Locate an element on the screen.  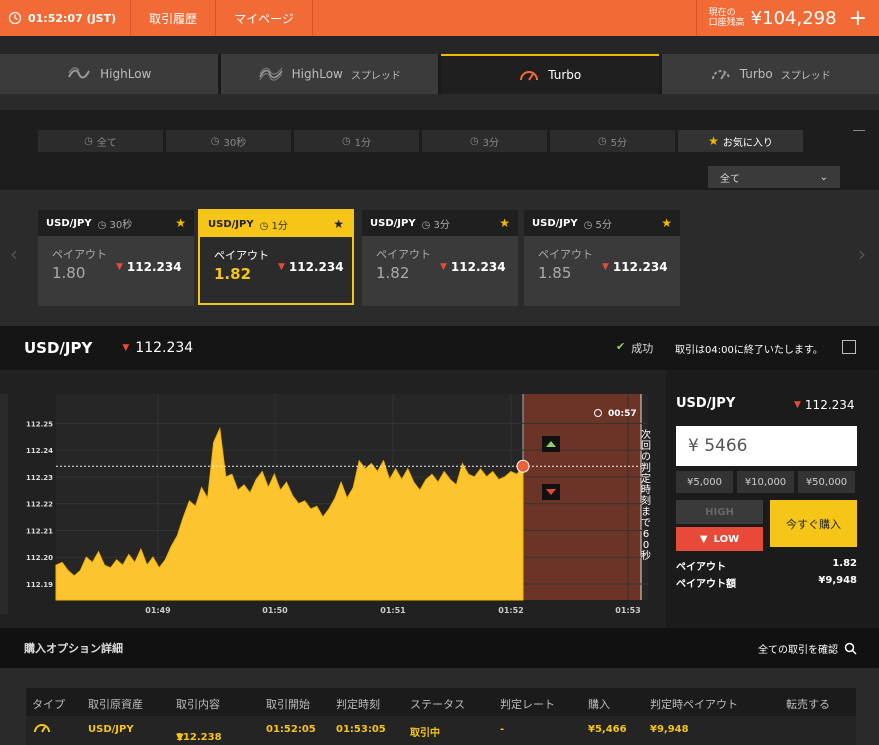
balance-label: 現在の 口座残高 is located at coordinates (726, 18).